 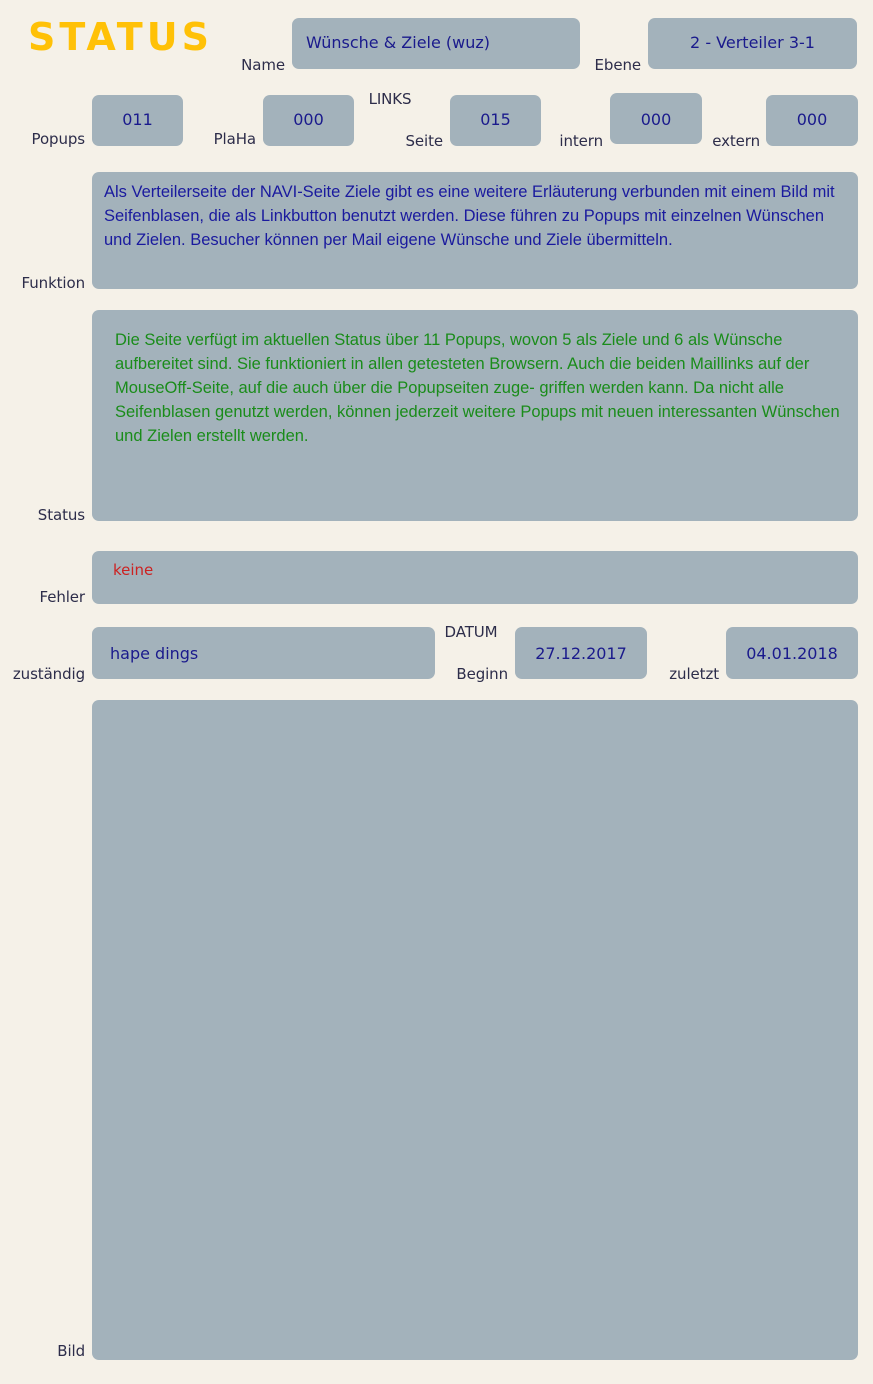 What do you see at coordinates (390, 99) in the screenshot?
I see `links-heading: LINKS` at bounding box center [390, 99].